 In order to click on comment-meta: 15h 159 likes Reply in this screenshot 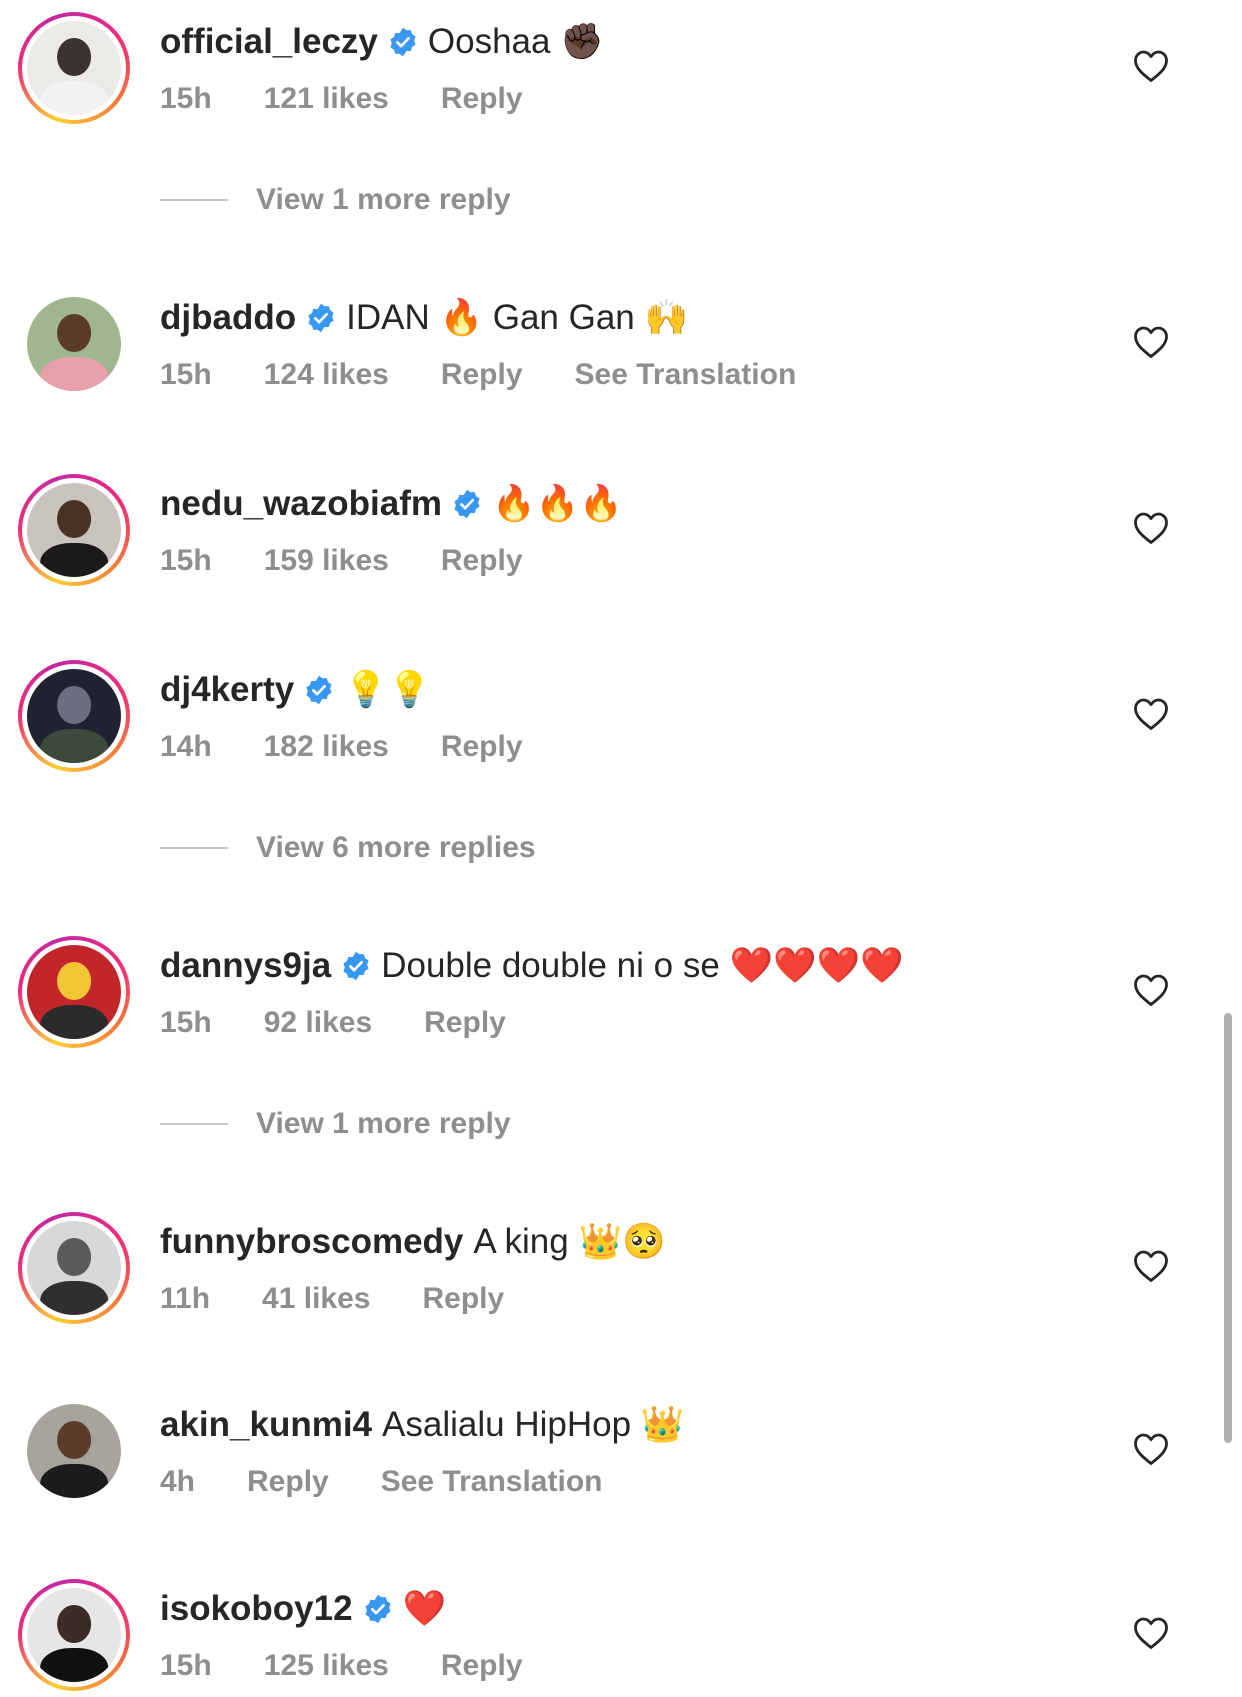, I will do `click(367, 561)`.